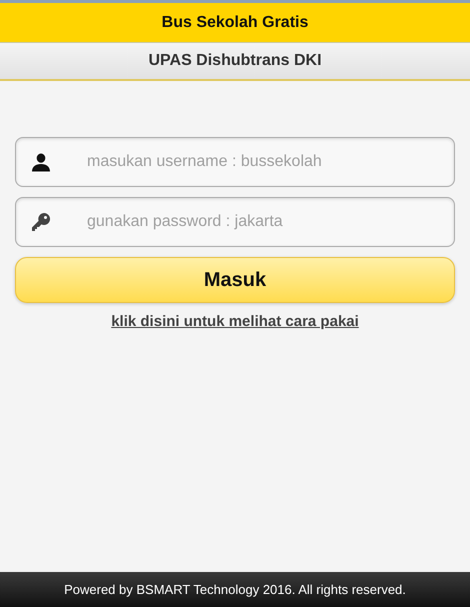 This screenshot has width=470, height=607. Describe the element at coordinates (235, 589) in the screenshot. I see `footer-text: Powered by BSMART Technology 2016. All rights reserved.` at that location.